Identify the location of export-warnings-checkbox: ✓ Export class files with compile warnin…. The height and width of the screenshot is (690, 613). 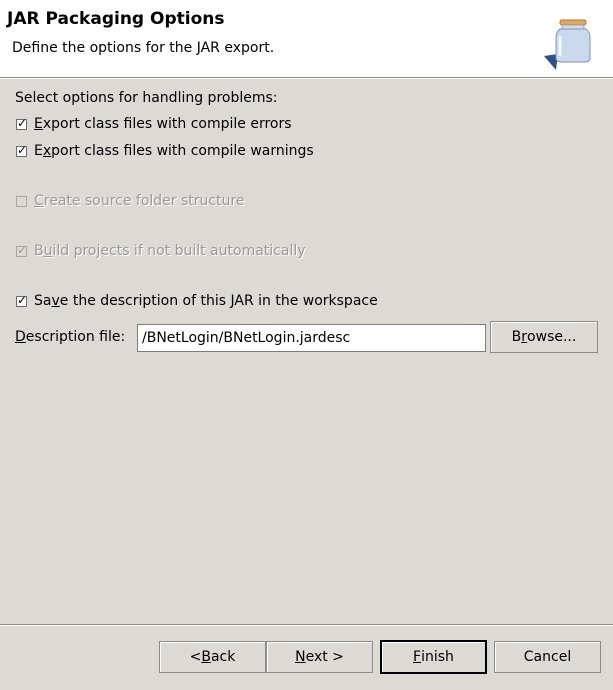
(165, 151).